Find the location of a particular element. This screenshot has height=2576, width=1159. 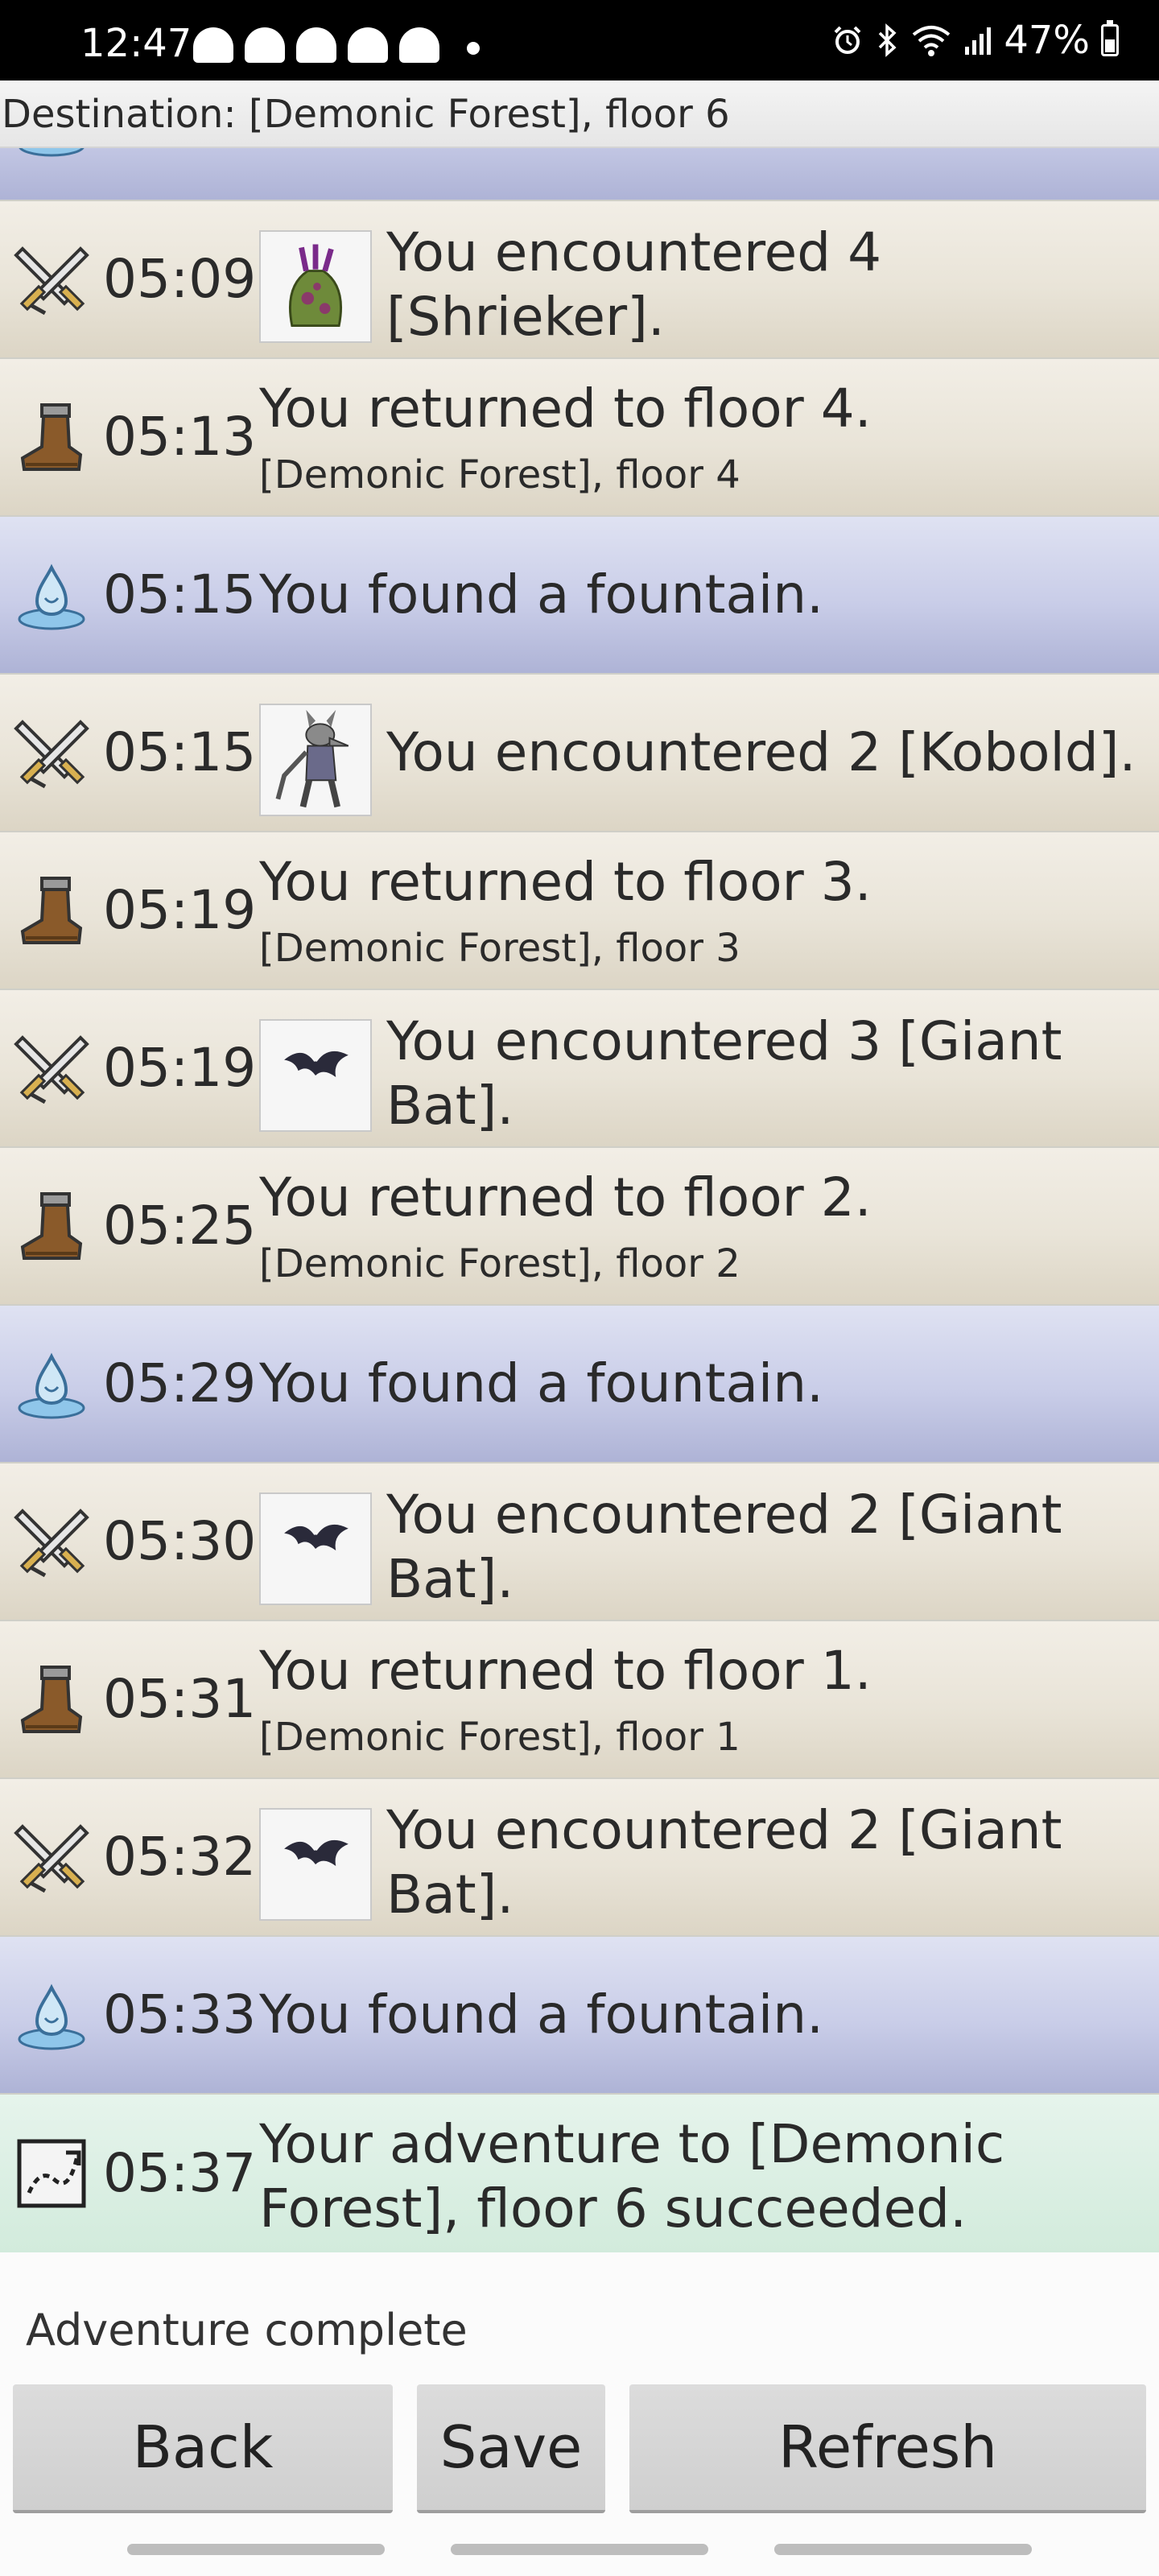

battery-percent: 47% is located at coordinates (1047, 40).